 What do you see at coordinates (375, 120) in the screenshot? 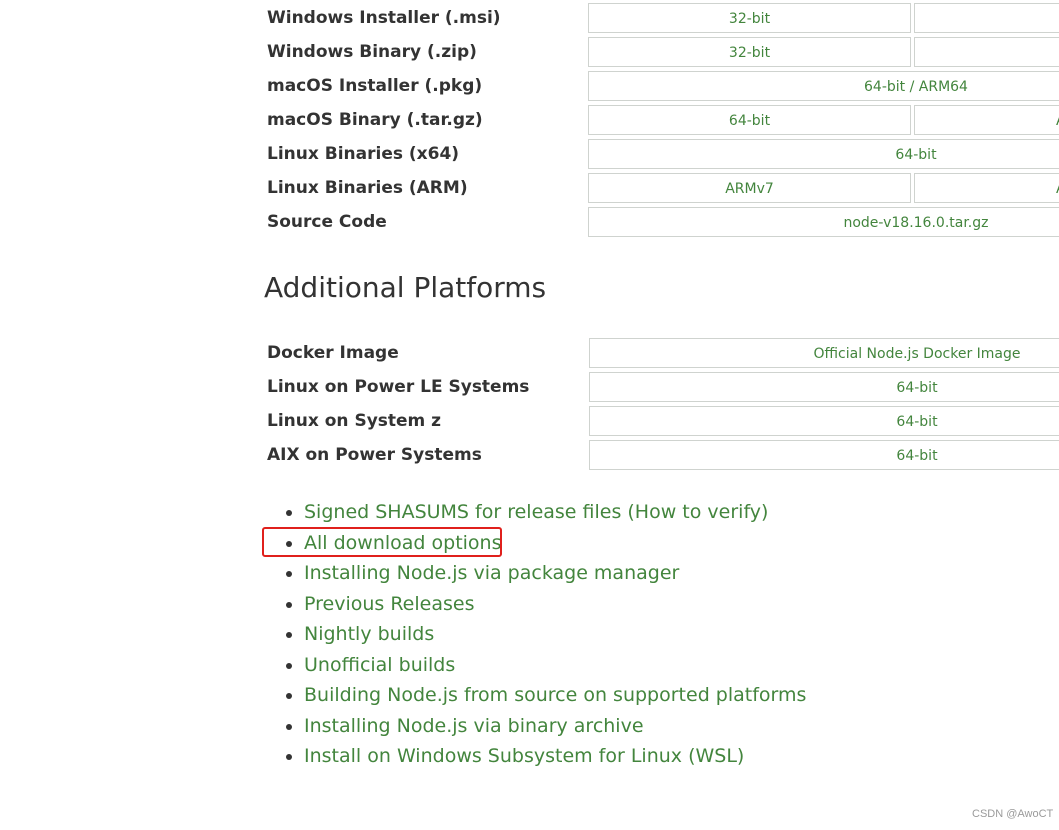
I see `row-label: macOS Binary (.tar.gz)` at bounding box center [375, 120].